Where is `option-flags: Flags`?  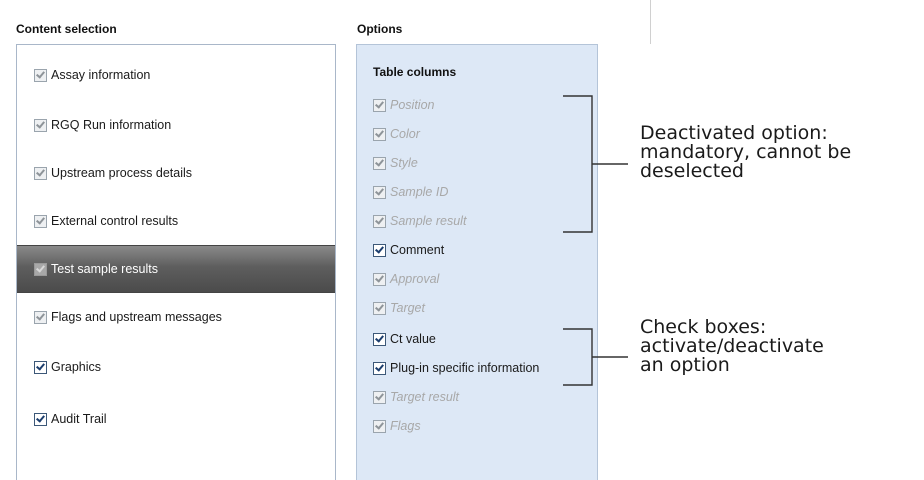
option-flags: Flags is located at coordinates (397, 426).